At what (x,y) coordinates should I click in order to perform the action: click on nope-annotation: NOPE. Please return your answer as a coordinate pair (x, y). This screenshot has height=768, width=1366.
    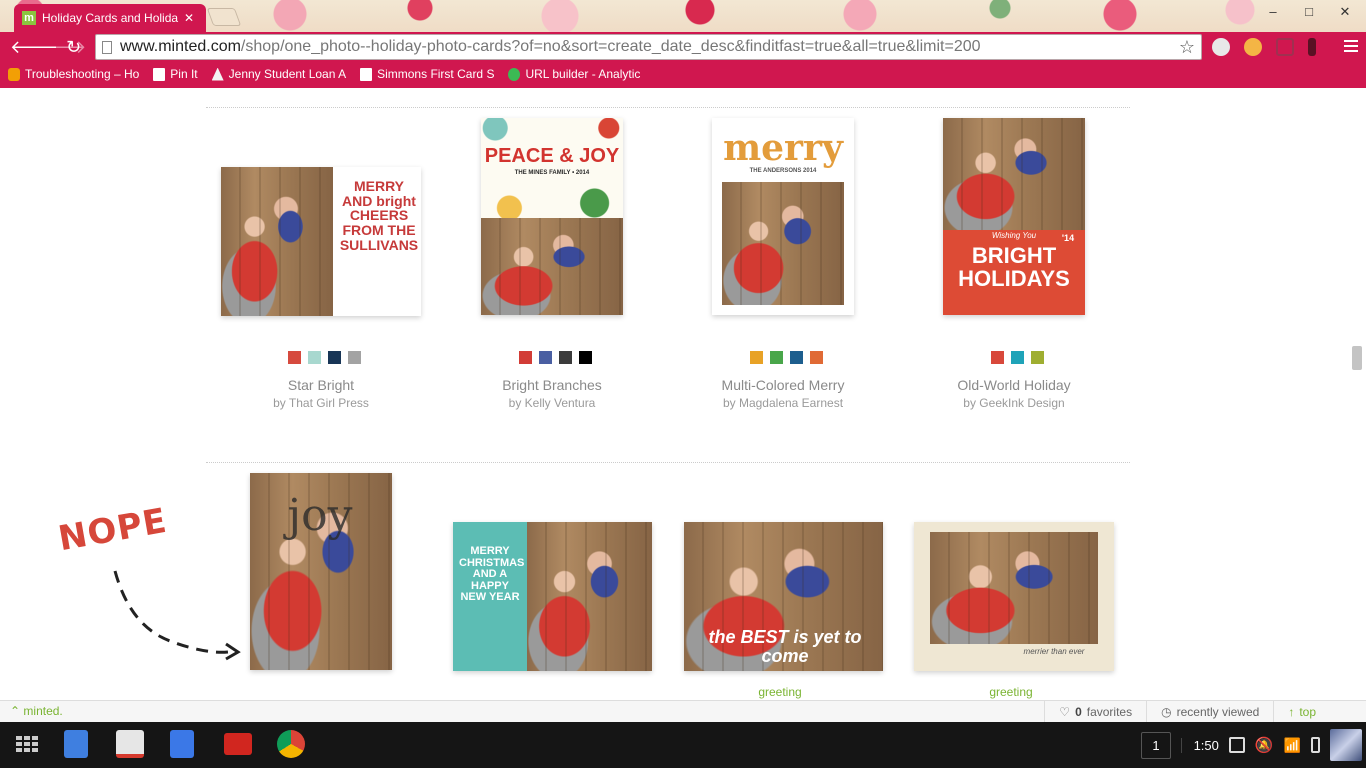
    Looking at the image, I should click on (113, 530).